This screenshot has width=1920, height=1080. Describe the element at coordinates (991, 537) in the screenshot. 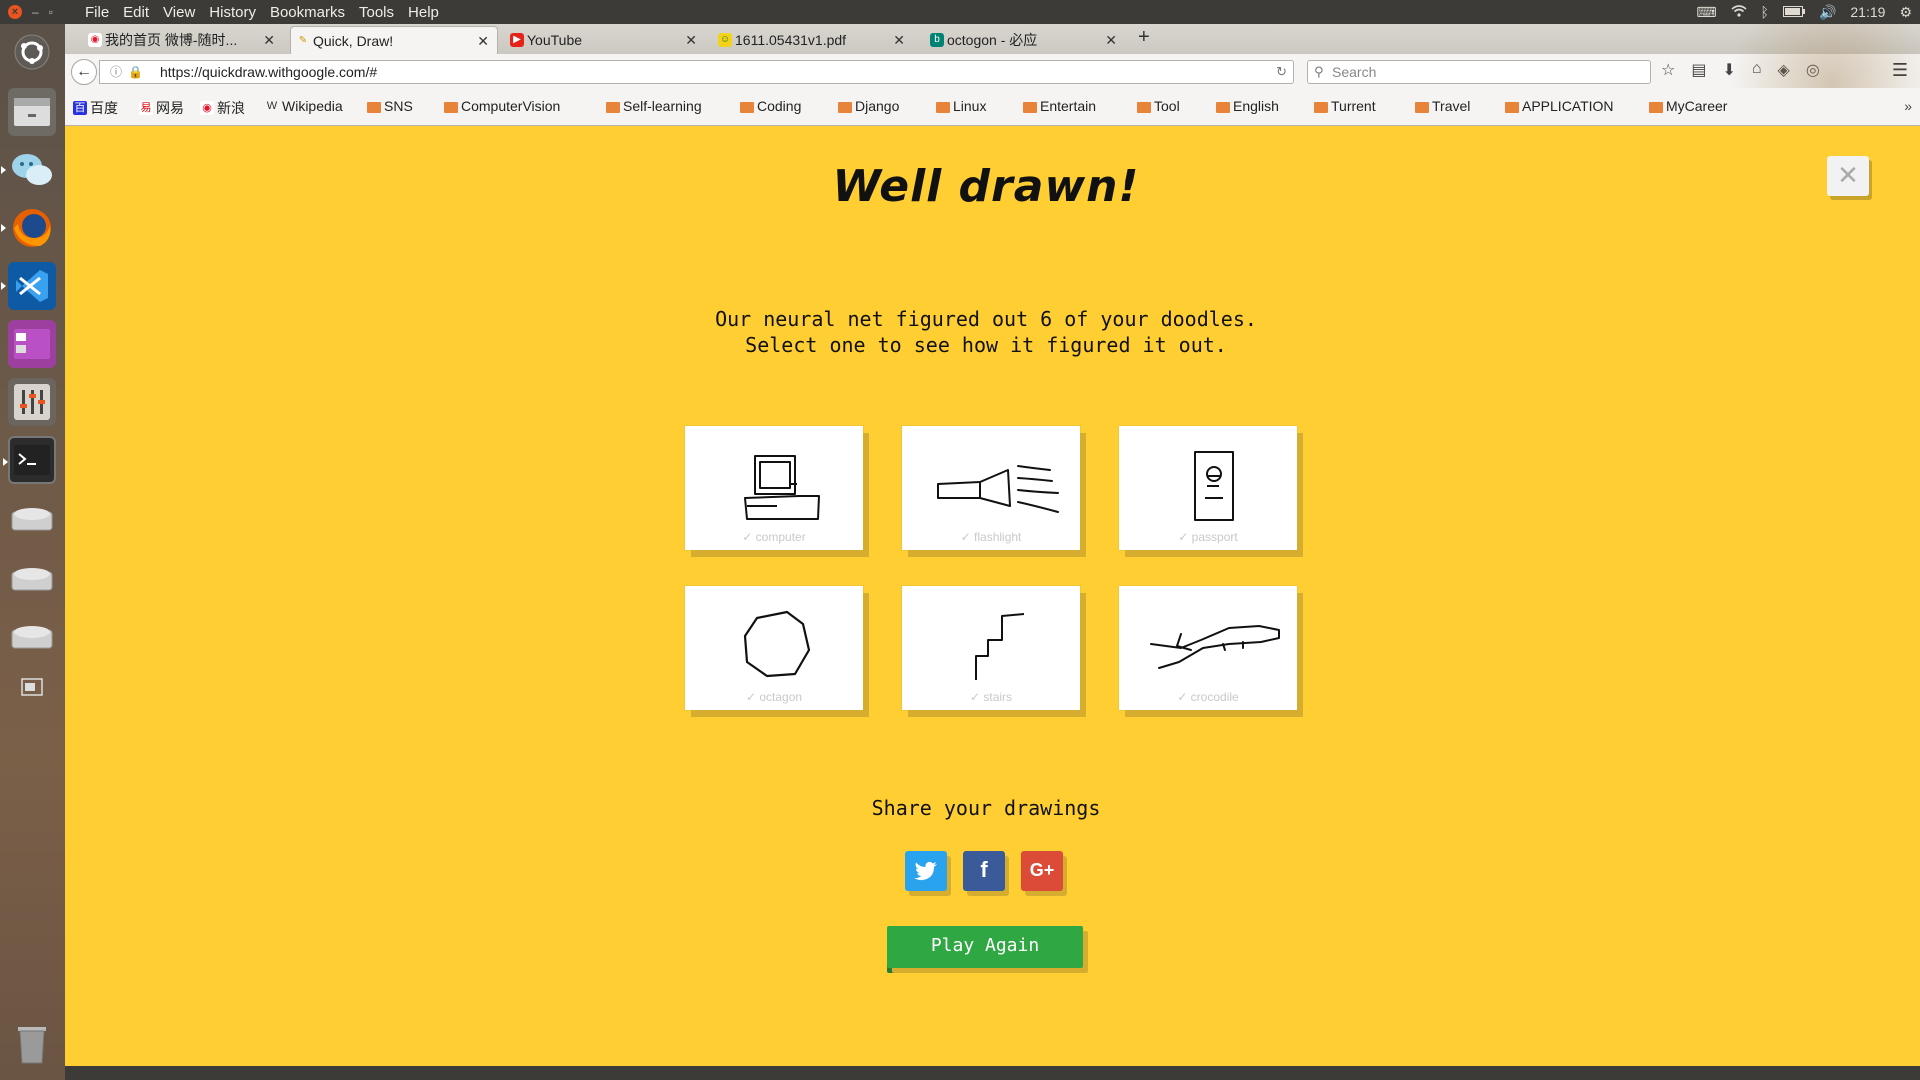

I see `doodle-label: ✓ flashlight` at that location.